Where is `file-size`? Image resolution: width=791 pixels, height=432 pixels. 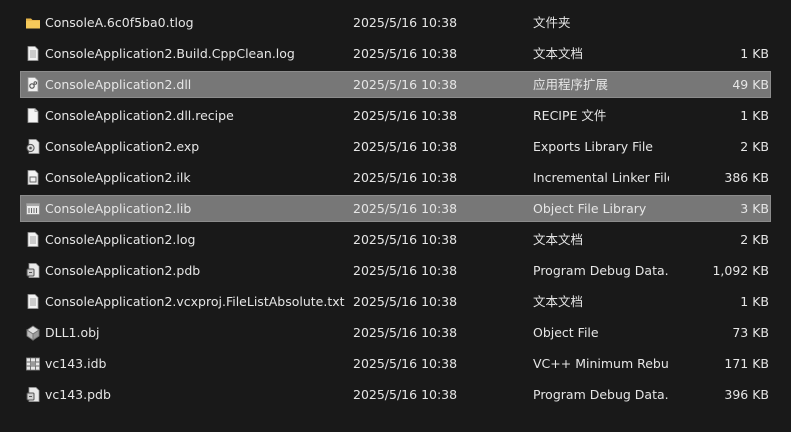
file-size is located at coordinates (724, 22).